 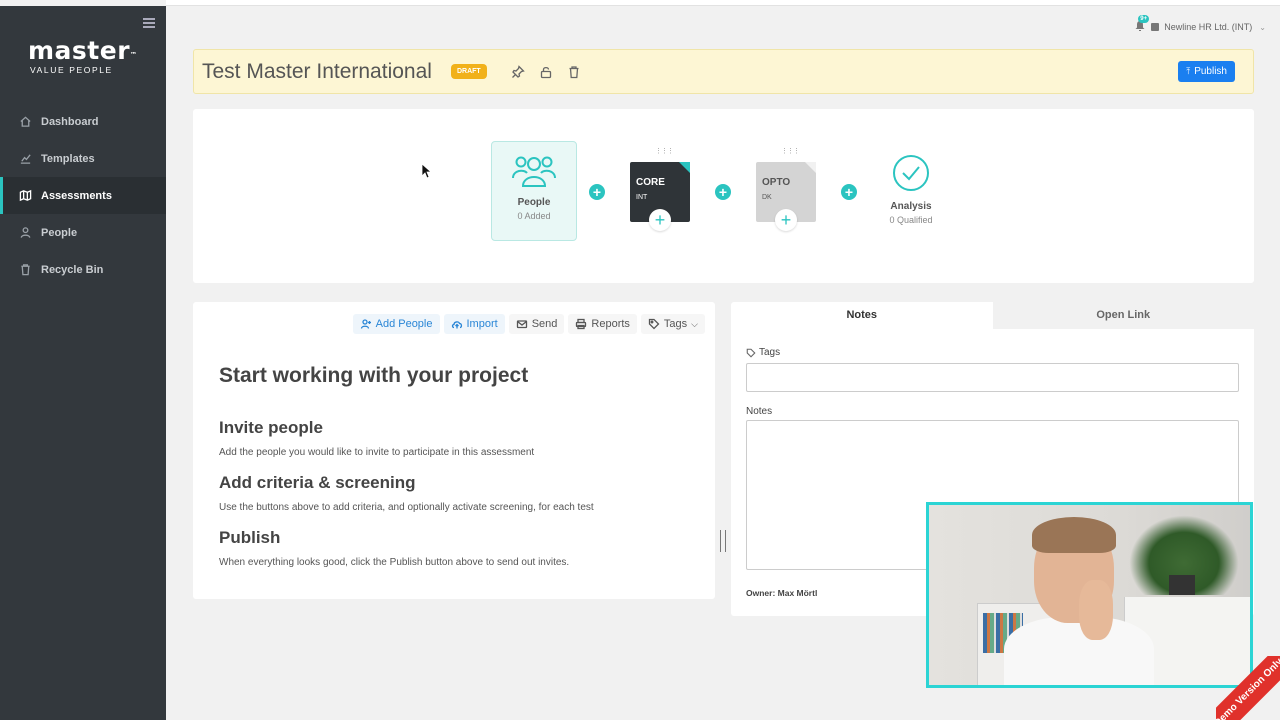 What do you see at coordinates (250, 537) in the screenshot?
I see `guide-section-title: Publish` at bounding box center [250, 537].